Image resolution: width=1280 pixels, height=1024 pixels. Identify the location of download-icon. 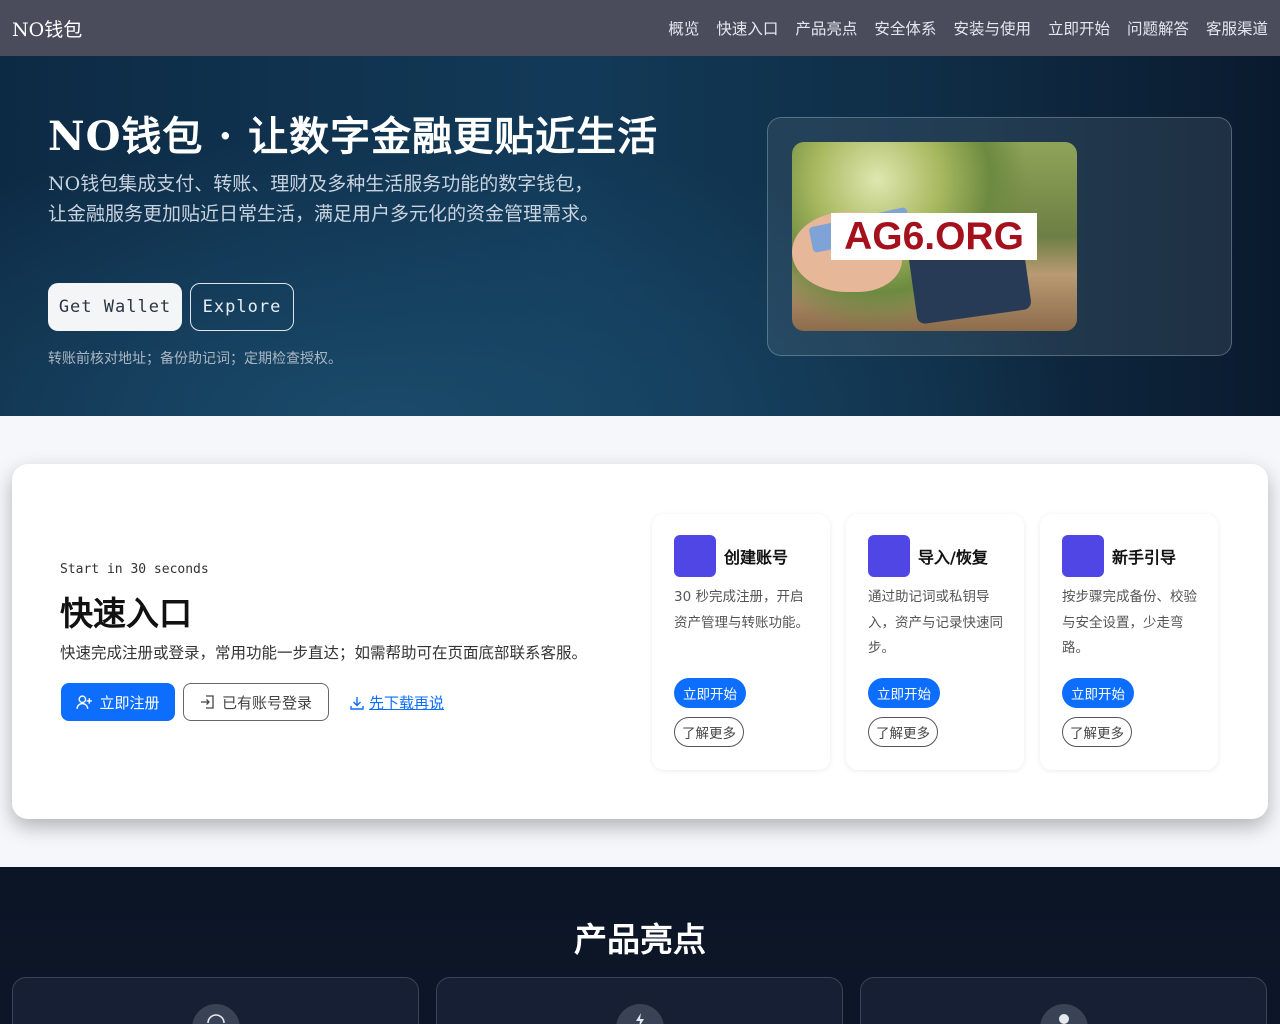
(357, 703).